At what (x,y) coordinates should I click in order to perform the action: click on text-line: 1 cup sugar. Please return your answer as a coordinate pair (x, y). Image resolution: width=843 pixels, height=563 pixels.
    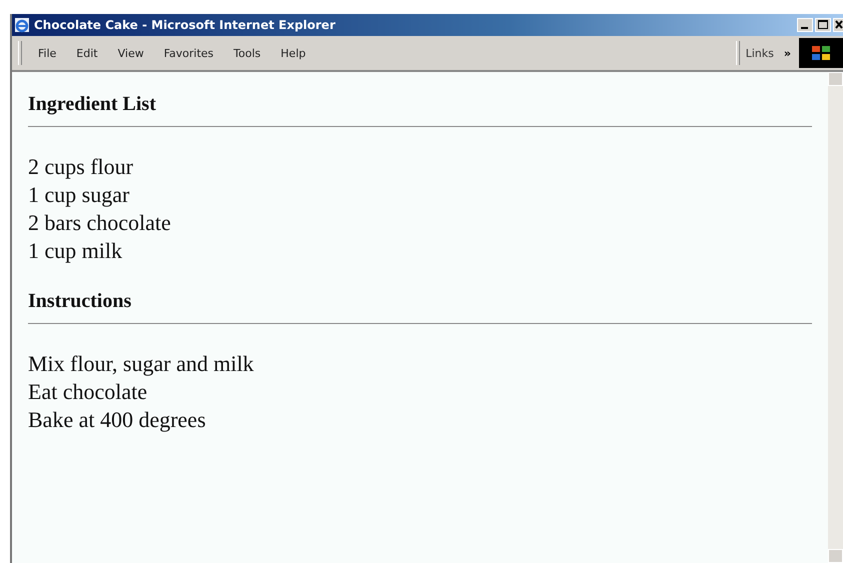
    Looking at the image, I should click on (79, 195).